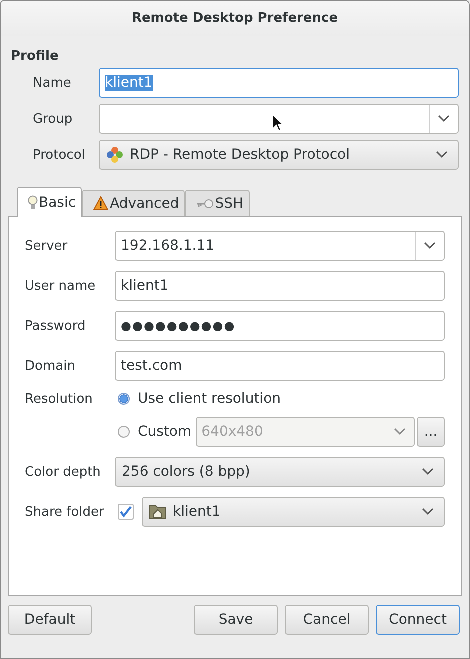 This screenshot has width=470, height=659. I want to click on key-icon, so click(205, 203).